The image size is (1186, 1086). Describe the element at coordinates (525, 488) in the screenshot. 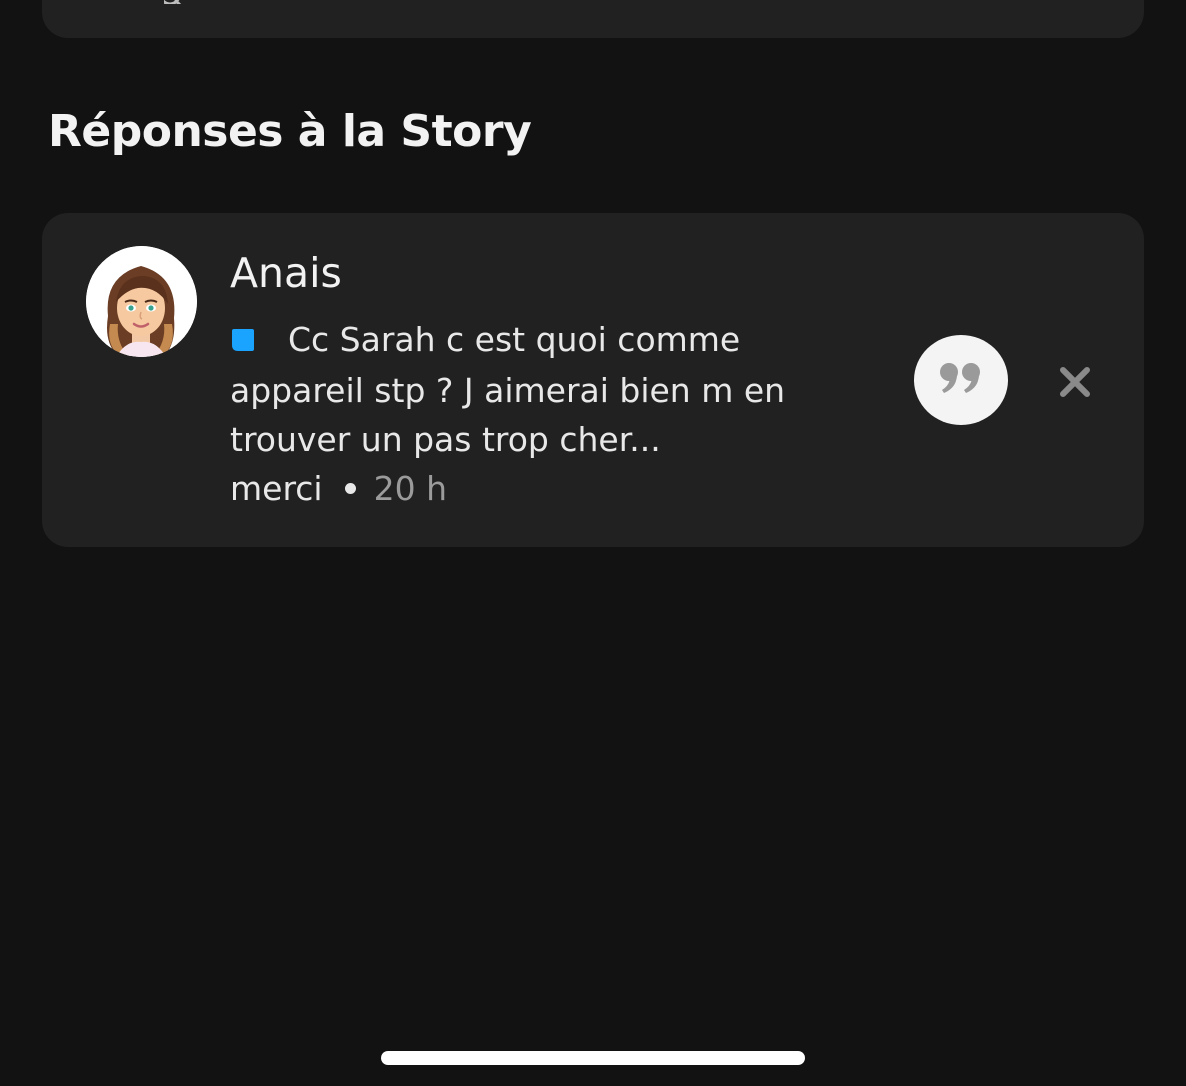

I see `message-meta-line: merci 20 h` at that location.